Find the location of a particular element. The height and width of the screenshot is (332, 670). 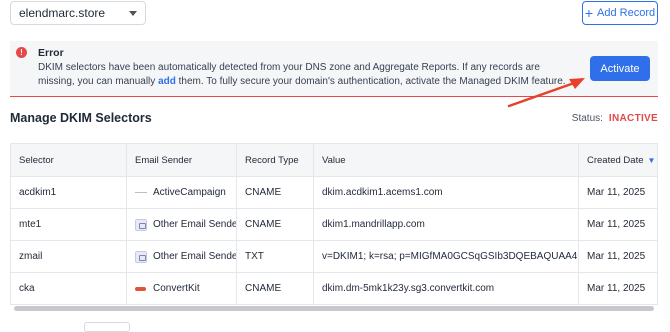

status-indicator: Status: INACTIVE is located at coordinates (615, 118).